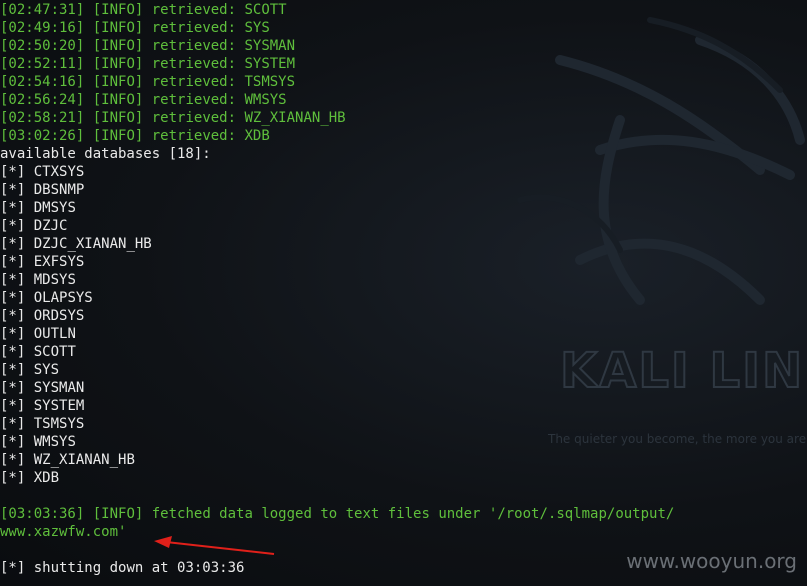 The height and width of the screenshot is (586, 807). What do you see at coordinates (210, 28) in the screenshot?
I see `log-message: retrieved: SYS` at bounding box center [210, 28].